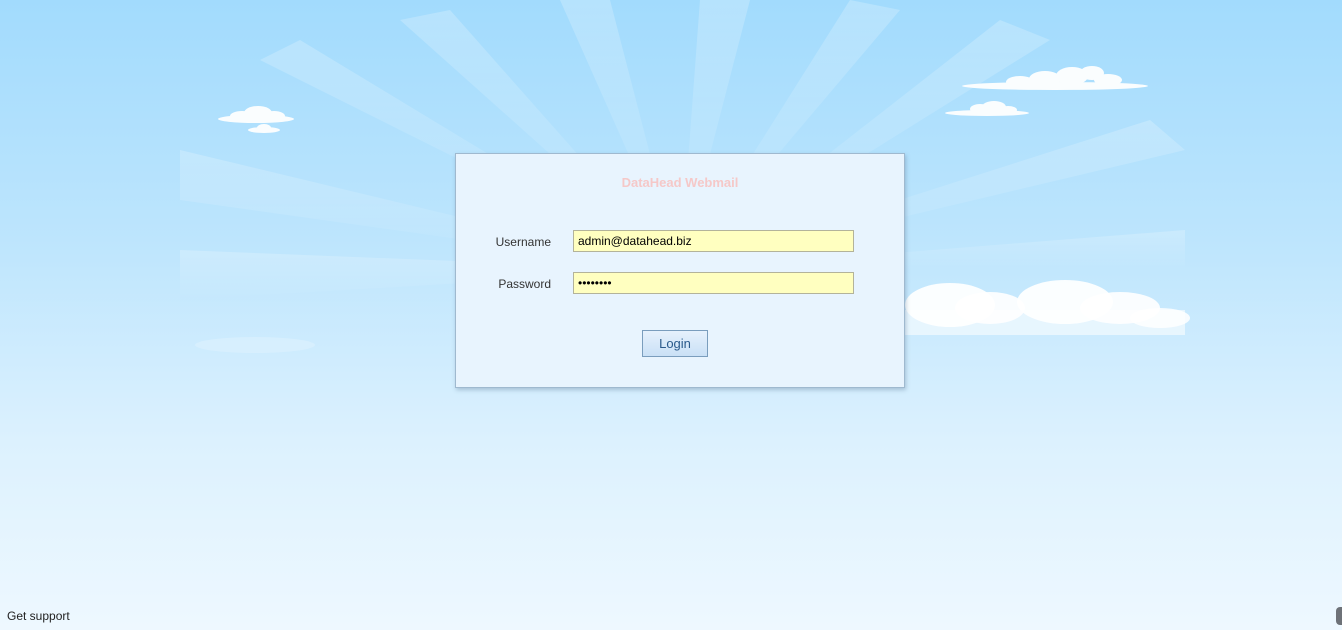 This screenshot has height=630, width=1342. I want to click on username-input, so click(713, 241).